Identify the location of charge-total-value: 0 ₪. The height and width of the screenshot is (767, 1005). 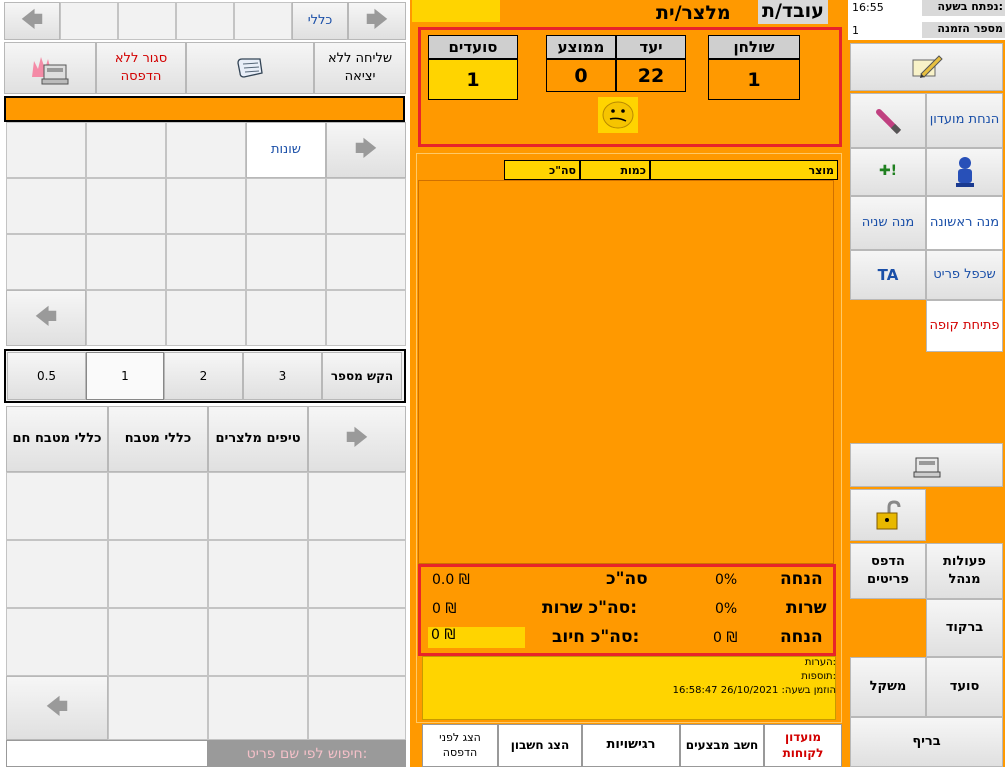
(476, 637).